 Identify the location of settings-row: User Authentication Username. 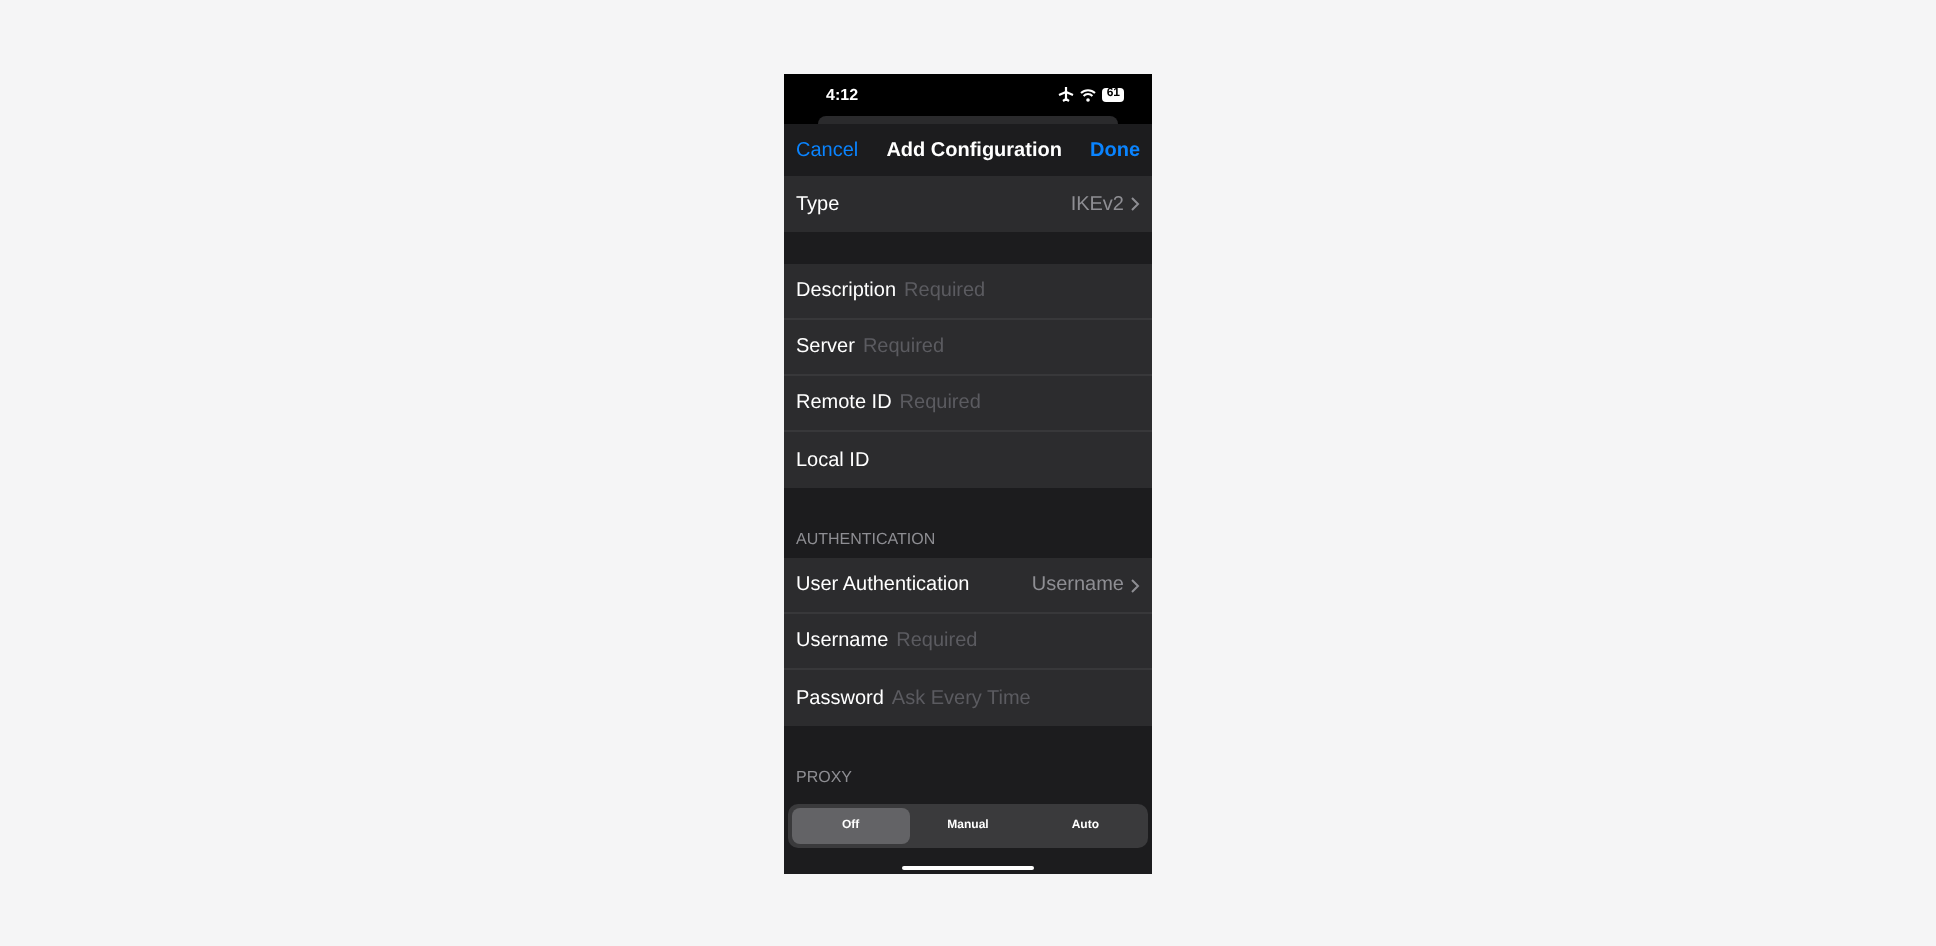
(968, 586).